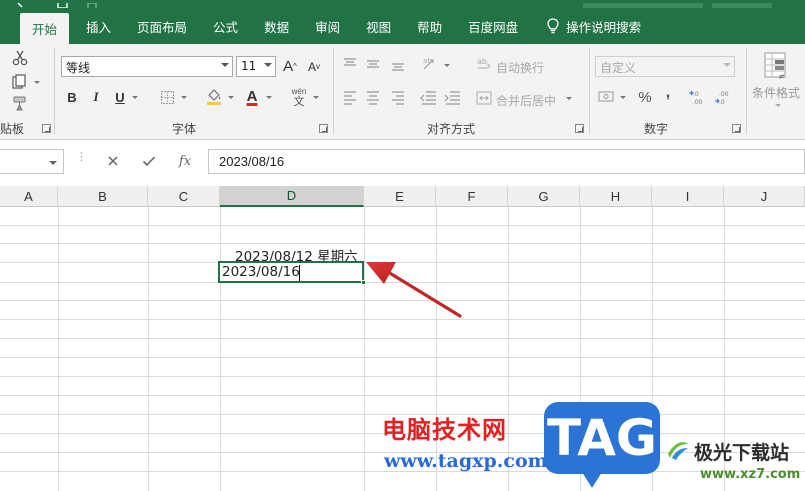  Describe the element at coordinates (377, 65) in the screenshot. I see `vertical-align-icons` at that location.